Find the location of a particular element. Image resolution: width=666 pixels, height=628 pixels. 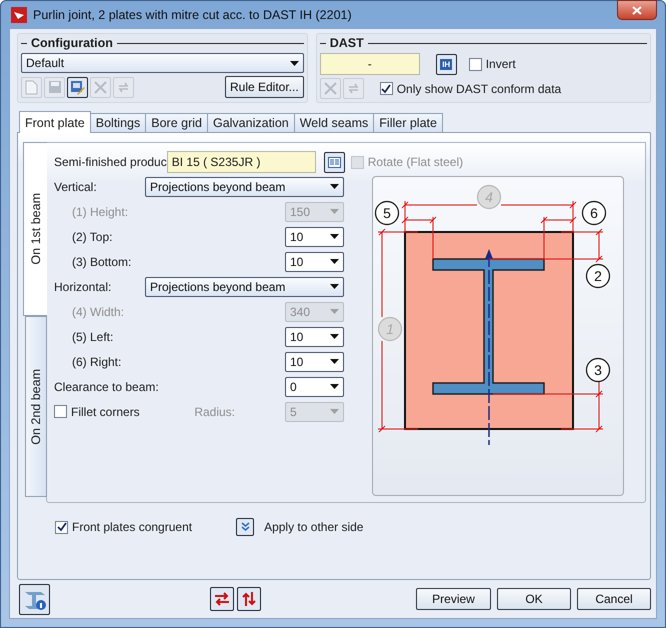

side-tab: On 2nd beam is located at coordinates (36, 406).